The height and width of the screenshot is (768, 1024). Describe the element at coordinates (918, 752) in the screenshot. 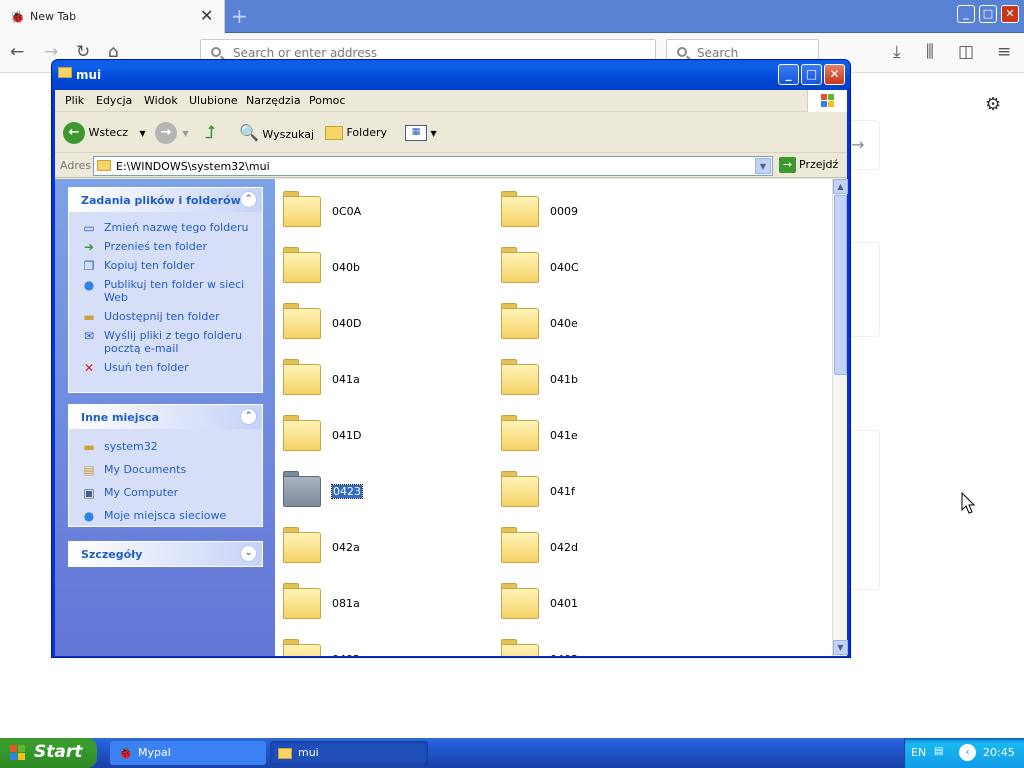

I see `language-indicator: EN` at that location.